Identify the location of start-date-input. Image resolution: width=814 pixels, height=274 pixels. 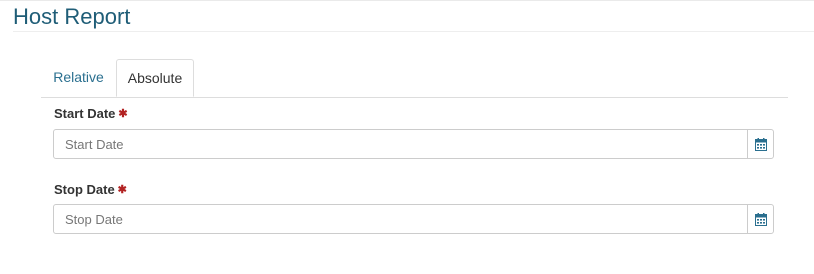
(400, 144).